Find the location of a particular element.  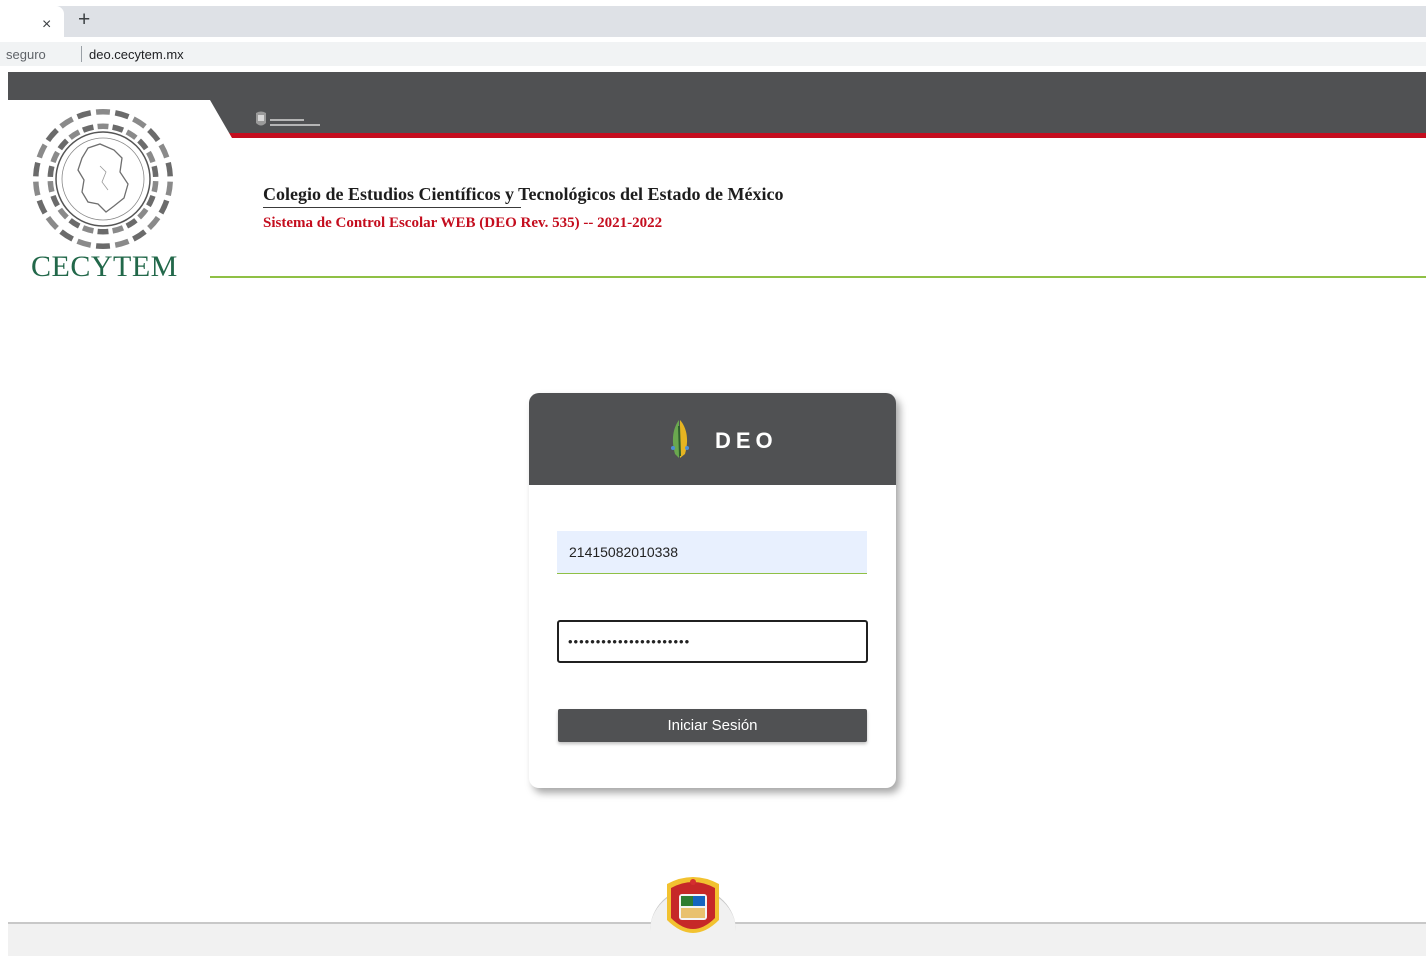

login-card-header: DEO is located at coordinates (712, 439).